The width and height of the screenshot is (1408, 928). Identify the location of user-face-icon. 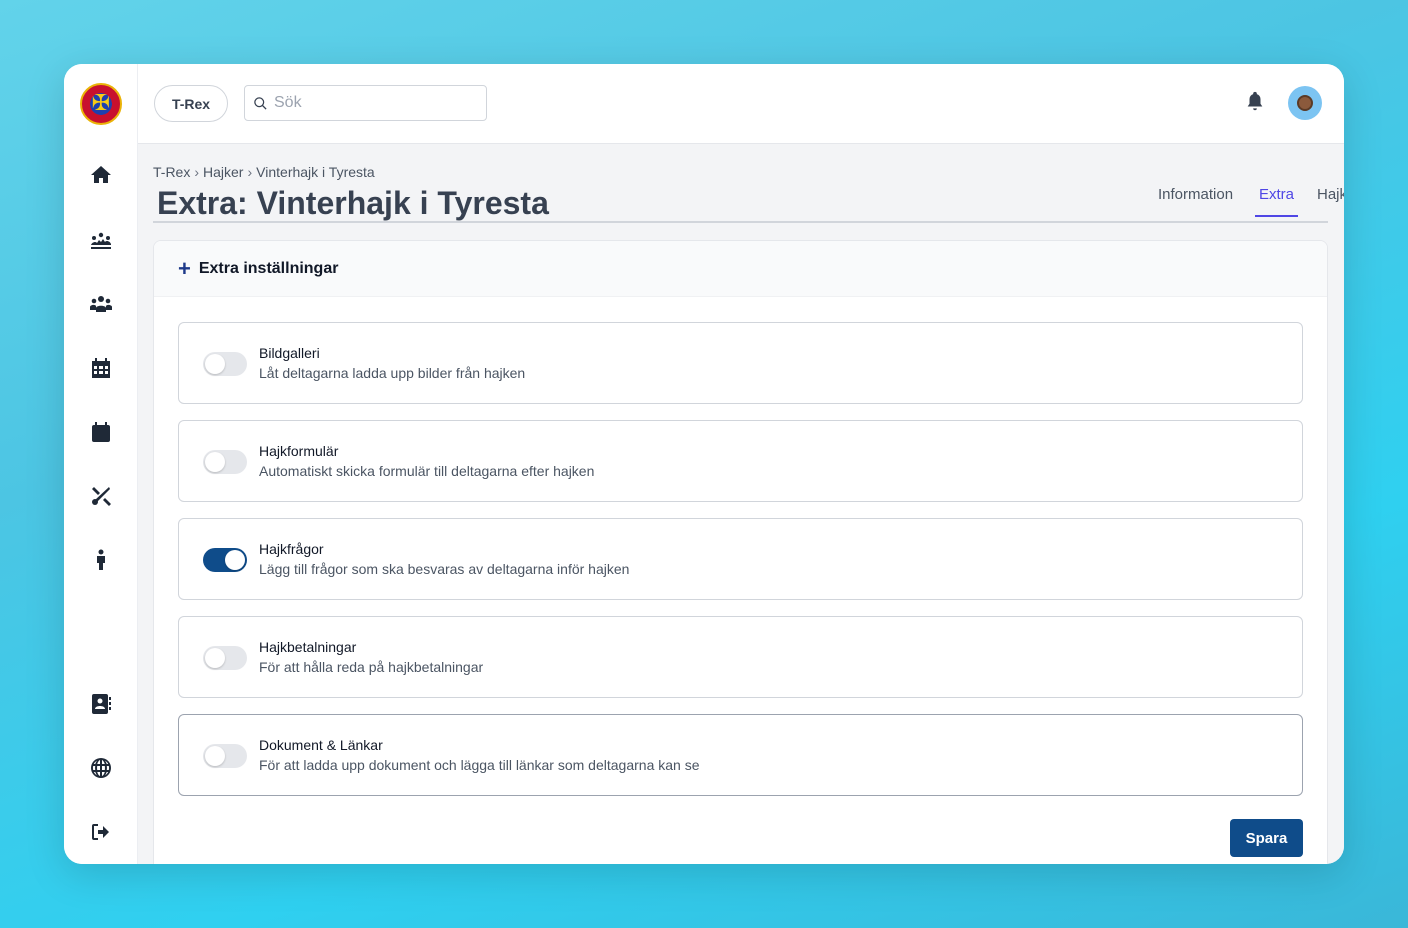
(1305, 103).